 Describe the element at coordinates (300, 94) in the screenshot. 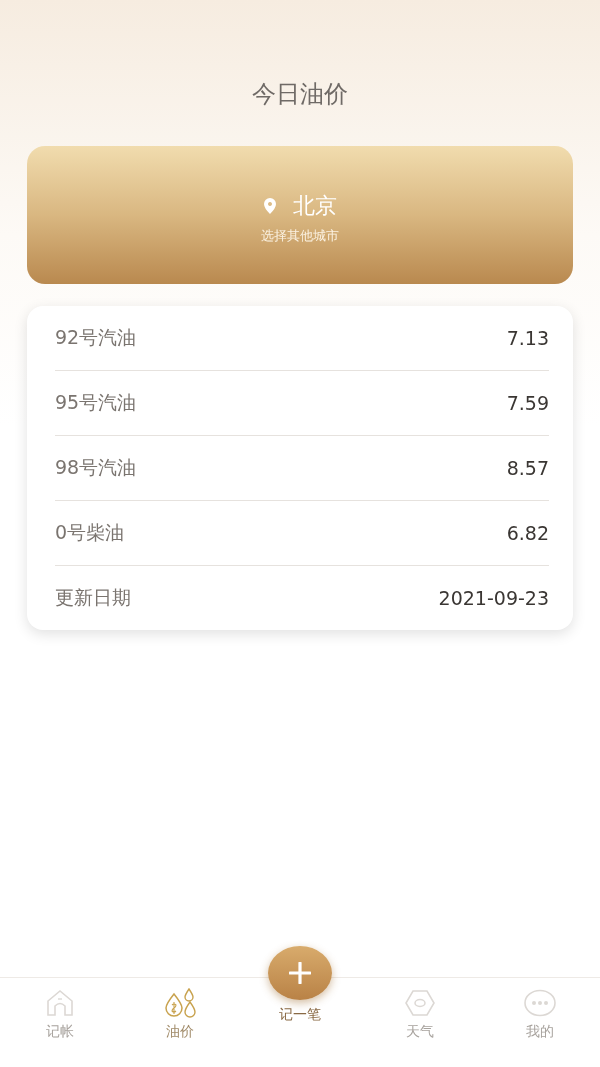

I see `page-title: 今日油价` at that location.